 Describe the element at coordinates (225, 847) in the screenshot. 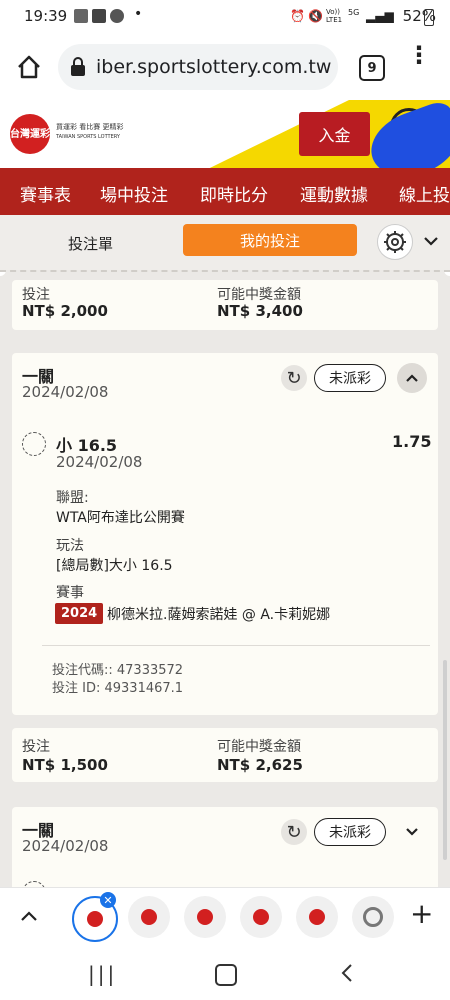

I see `bet-card: 一關 2024/02/08 ↻ 未派彩` at that location.